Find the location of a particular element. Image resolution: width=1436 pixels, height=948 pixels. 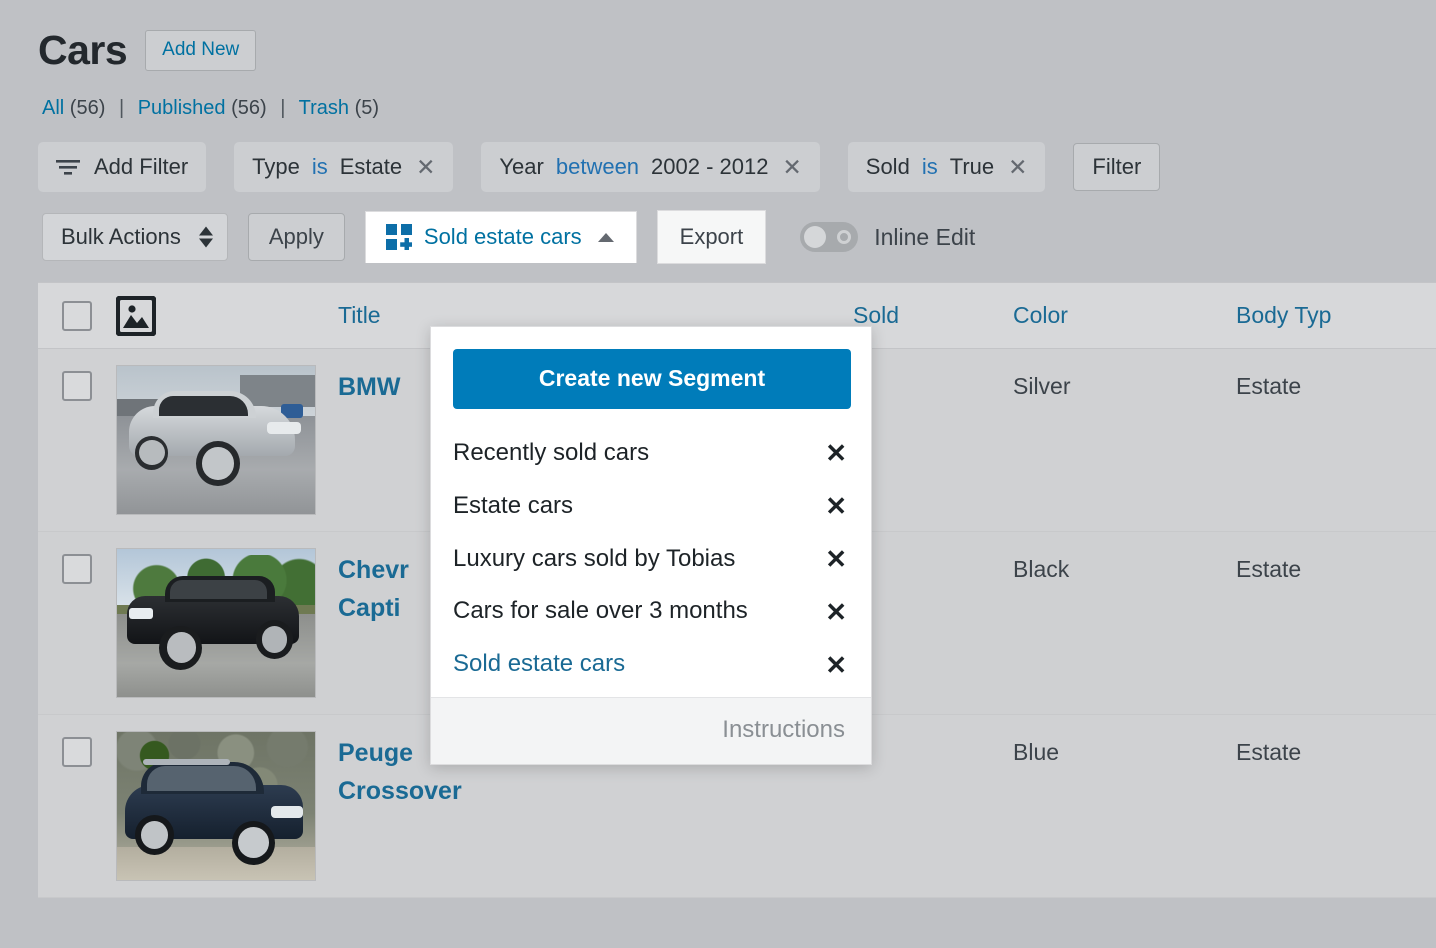

image-column-header is located at coordinates (227, 315).